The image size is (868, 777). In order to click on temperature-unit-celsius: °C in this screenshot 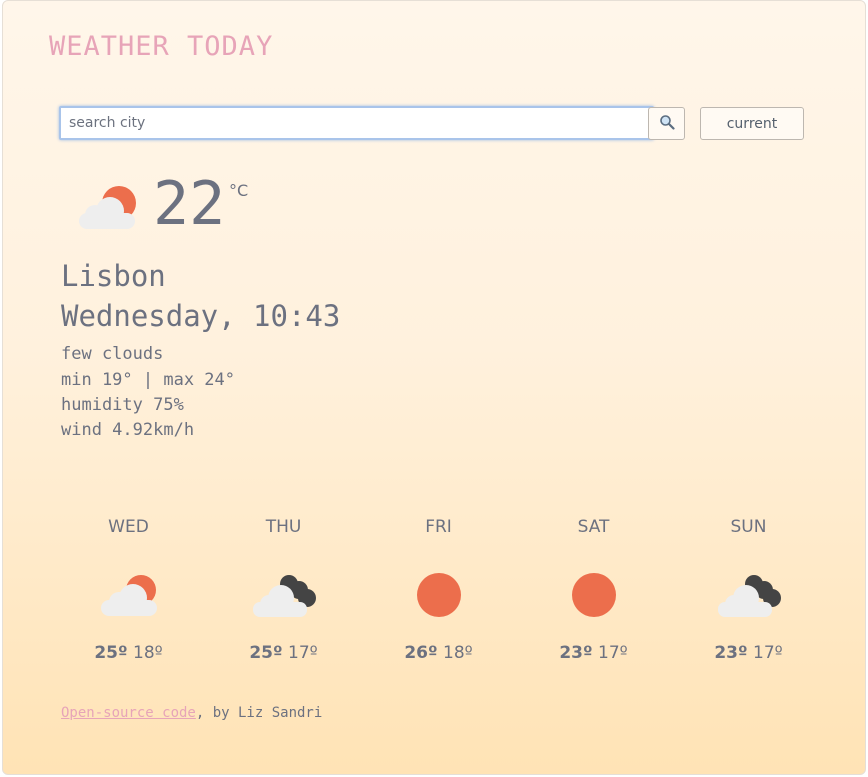, I will do `click(238, 190)`.